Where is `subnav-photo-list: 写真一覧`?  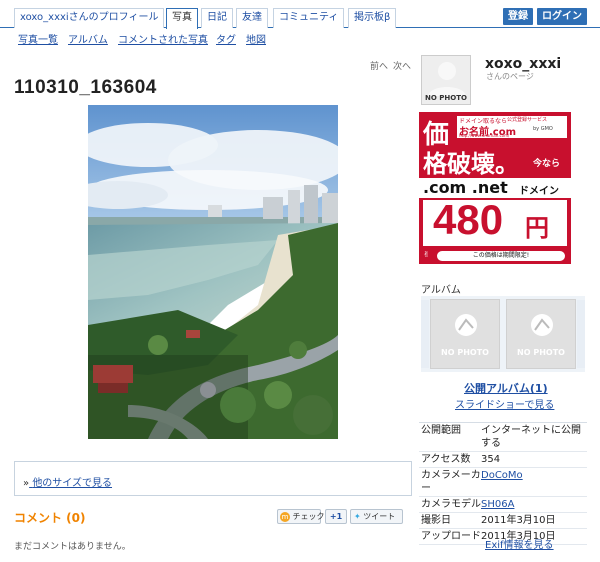 subnav-photo-list: 写真一覧 is located at coordinates (38, 38).